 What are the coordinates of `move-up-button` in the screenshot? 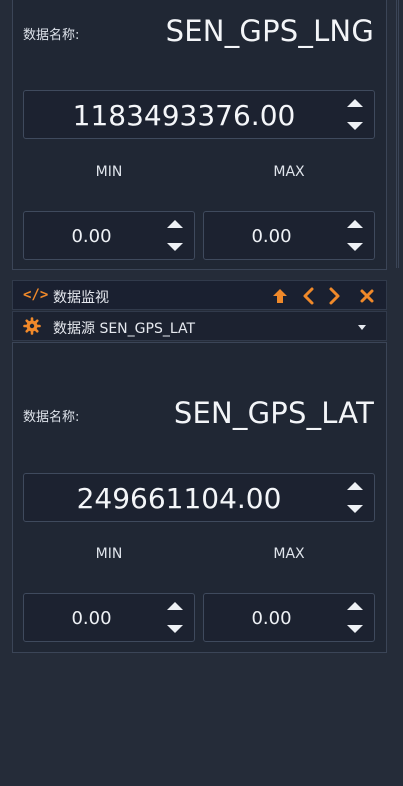 It's located at (280, 296).